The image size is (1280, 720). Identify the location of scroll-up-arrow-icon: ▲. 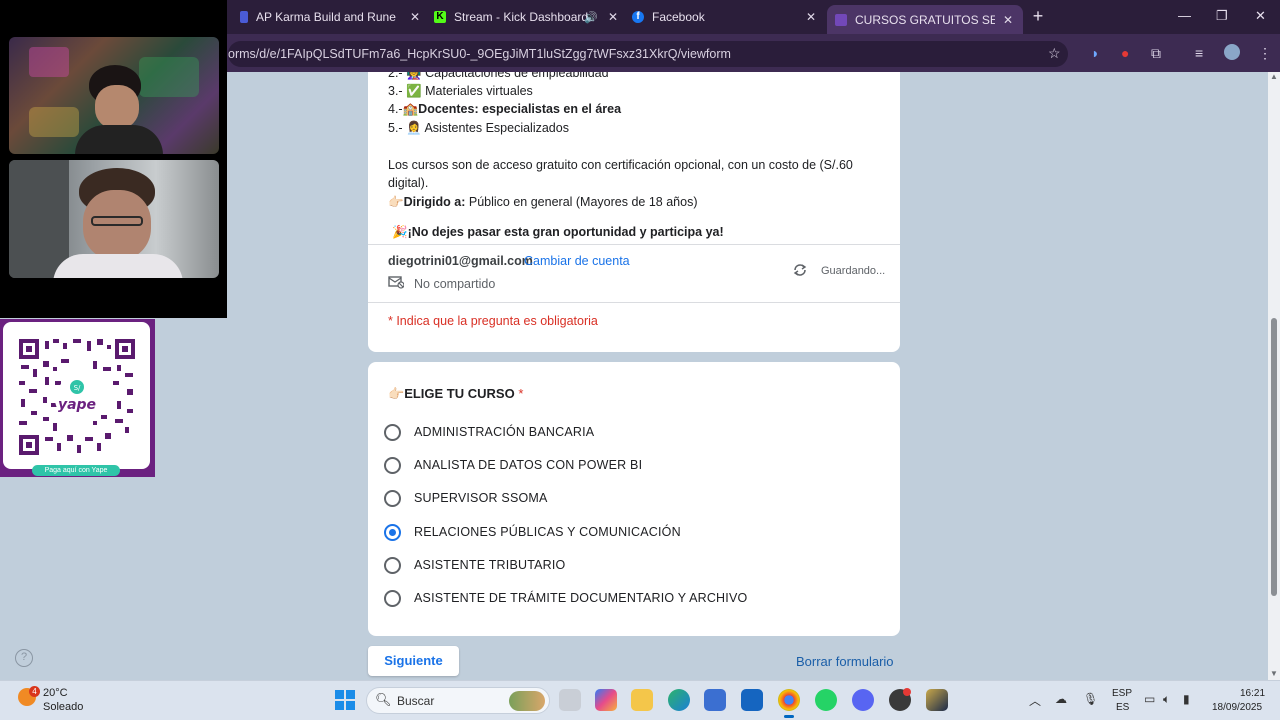
(1274, 76).